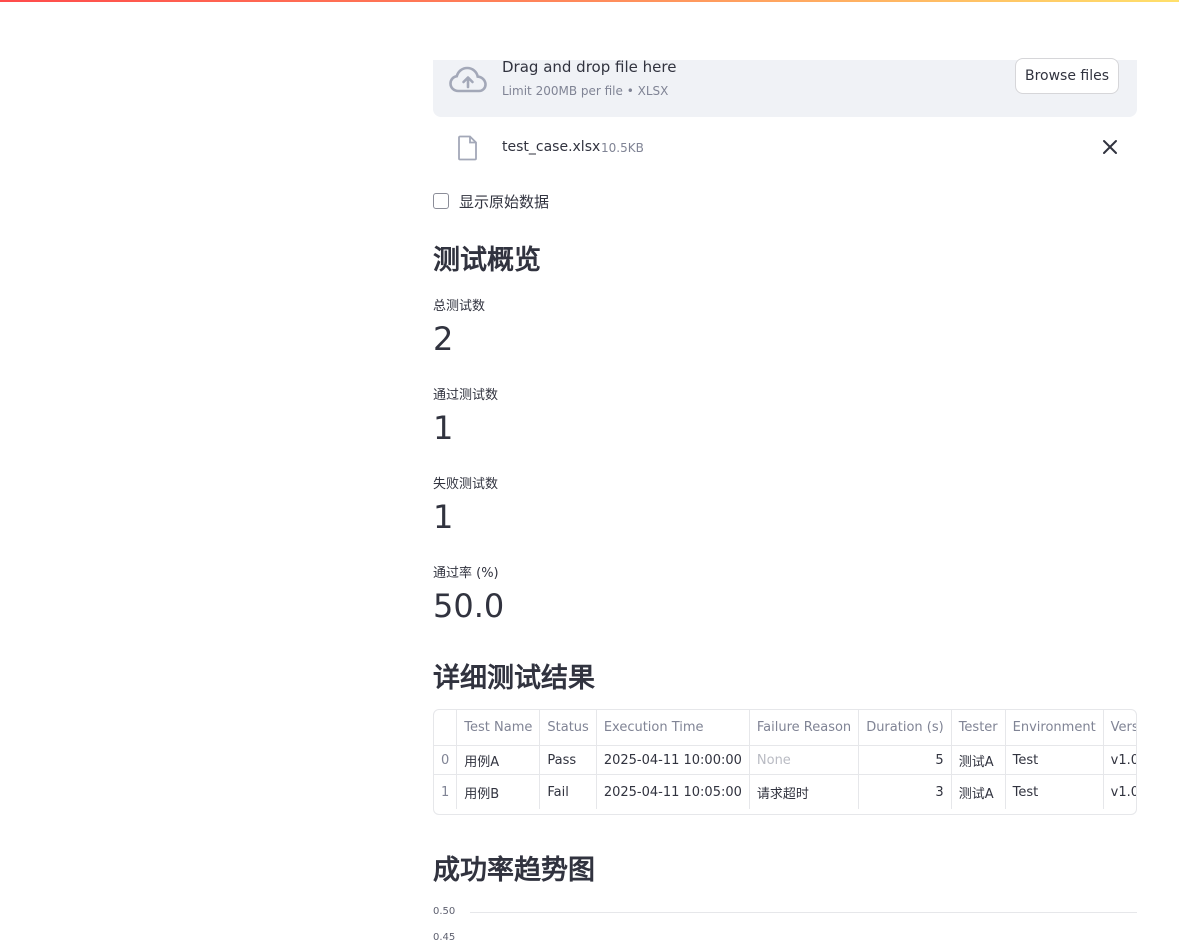  What do you see at coordinates (673, 728) in the screenshot?
I see `column-header-execution-time: Execution Time` at bounding box center [673, 728].